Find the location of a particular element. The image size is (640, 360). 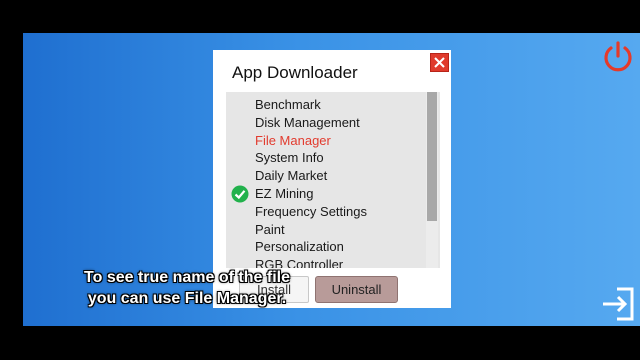

close-icon is located at coordinates (439, 62).